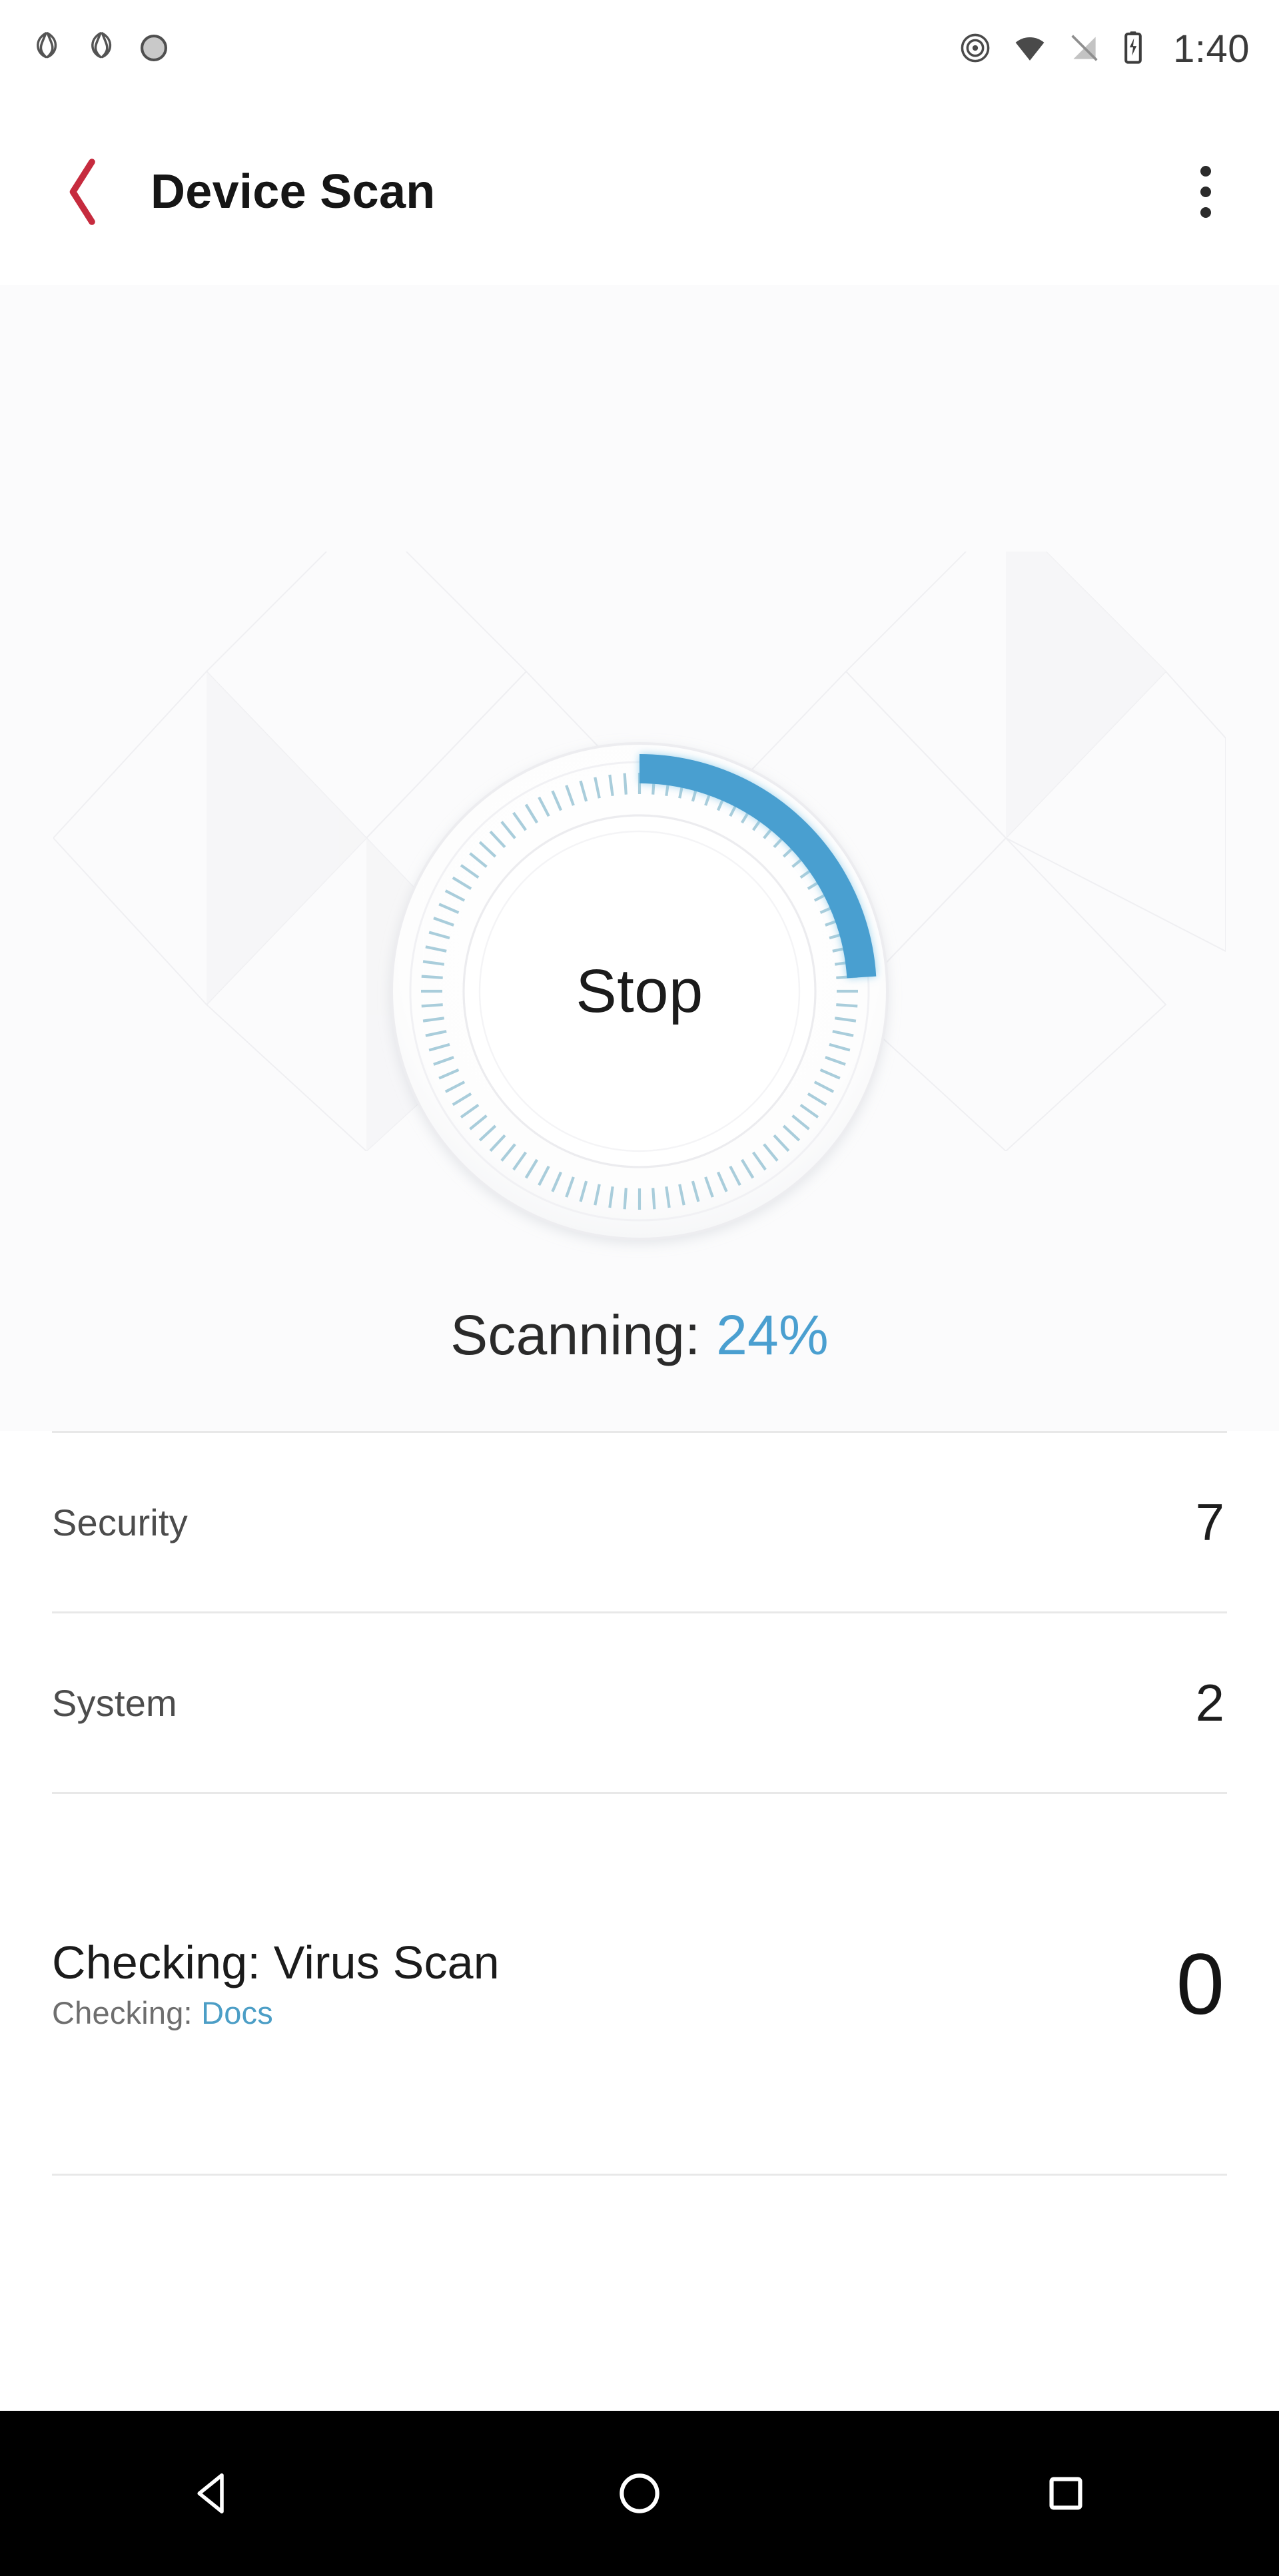 This screenshot has width=1279, height=2576. I want to click on nav-home-button, so click(639, 2494).